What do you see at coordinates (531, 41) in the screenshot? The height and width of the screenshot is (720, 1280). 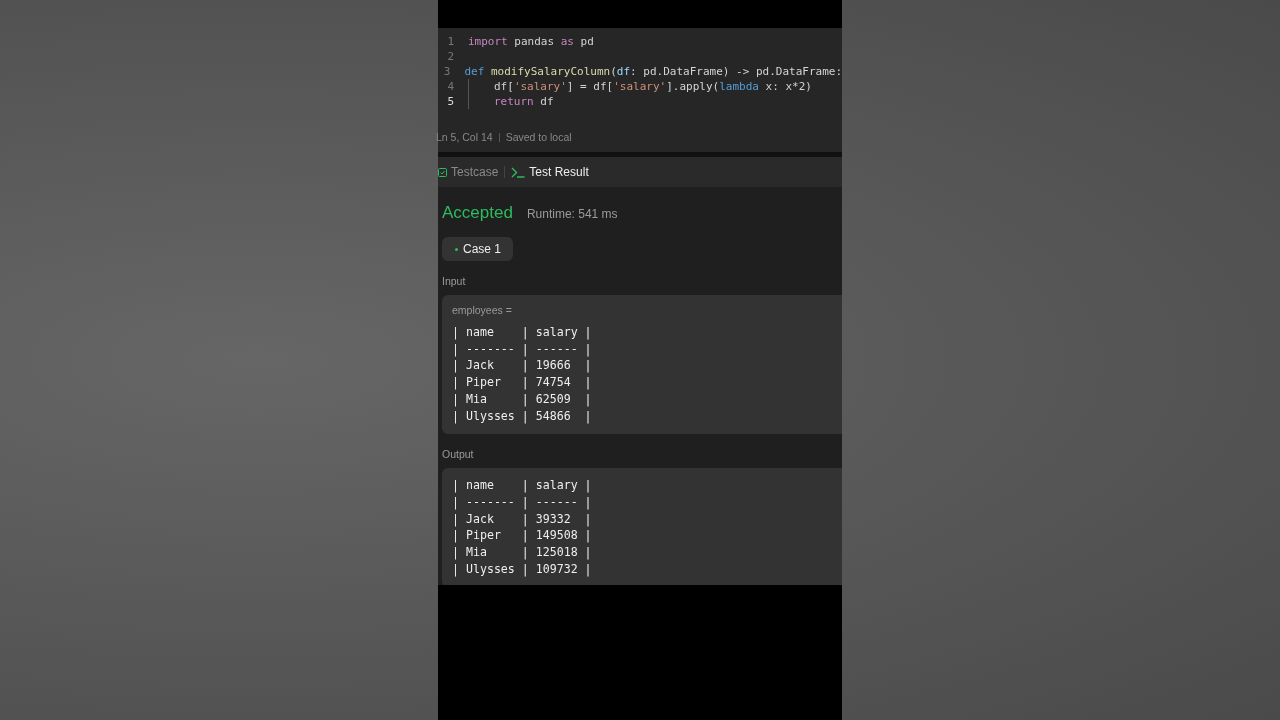 I see `code-line: import pandas as pd` at bounding box center [531, 41].